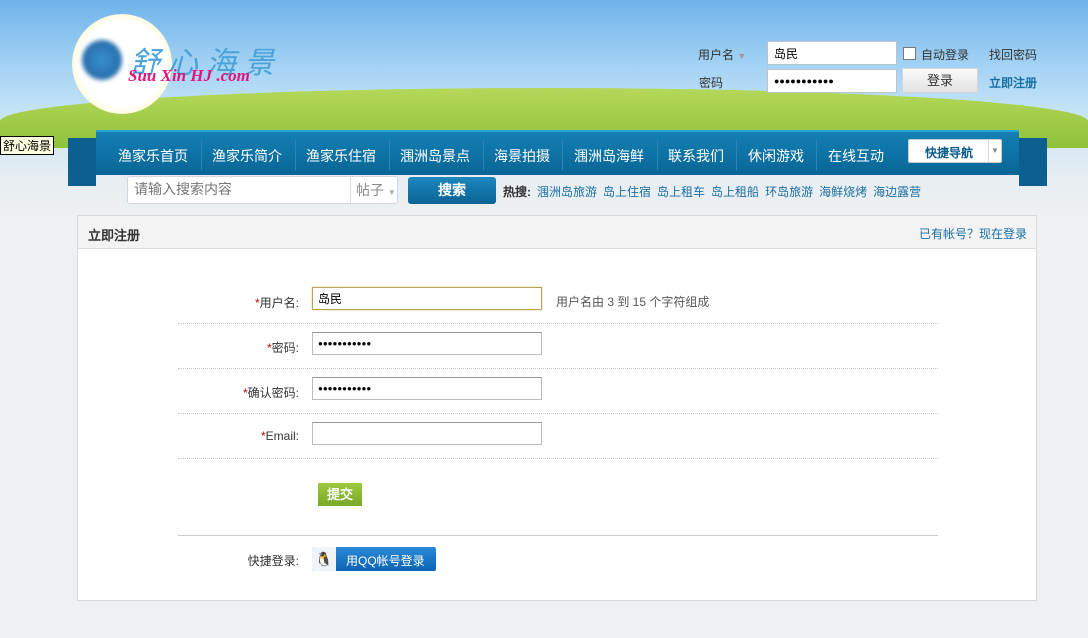 The image size is (1088, 638). I want to click on divider, so click(558, 535).